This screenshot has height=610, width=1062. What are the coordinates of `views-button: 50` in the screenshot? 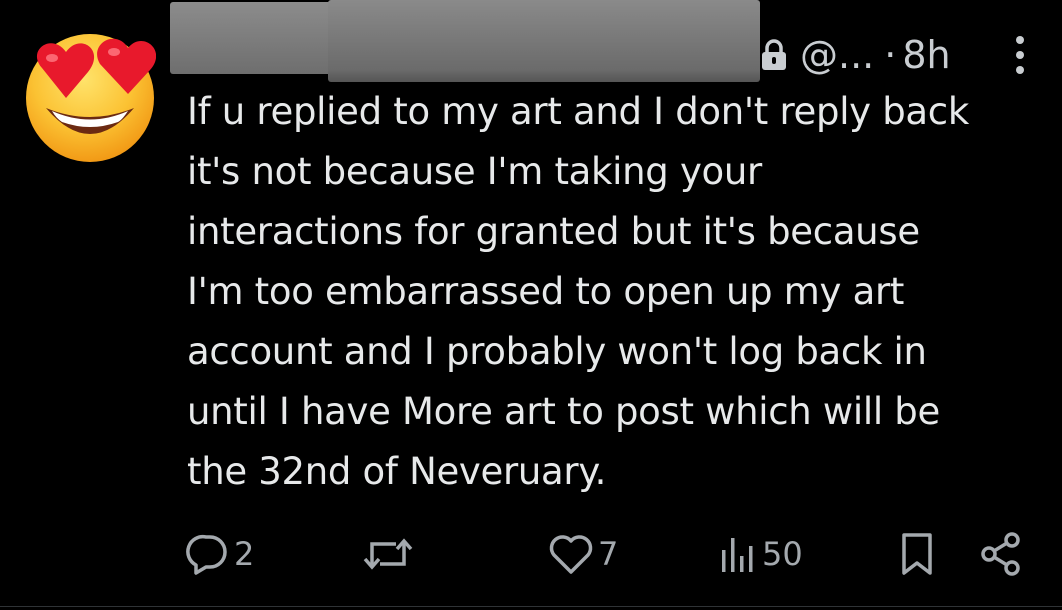 It's located at (760, 554).